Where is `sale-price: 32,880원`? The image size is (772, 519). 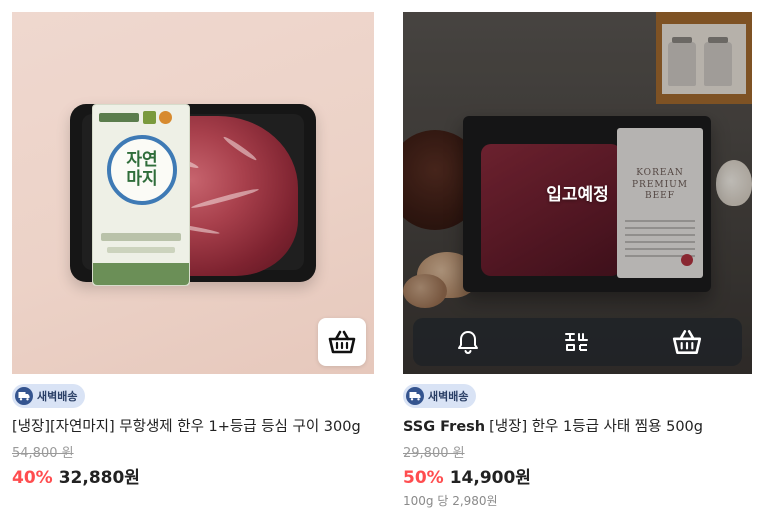
sale-price: 32,880원 is located at coordinates (99, 478).